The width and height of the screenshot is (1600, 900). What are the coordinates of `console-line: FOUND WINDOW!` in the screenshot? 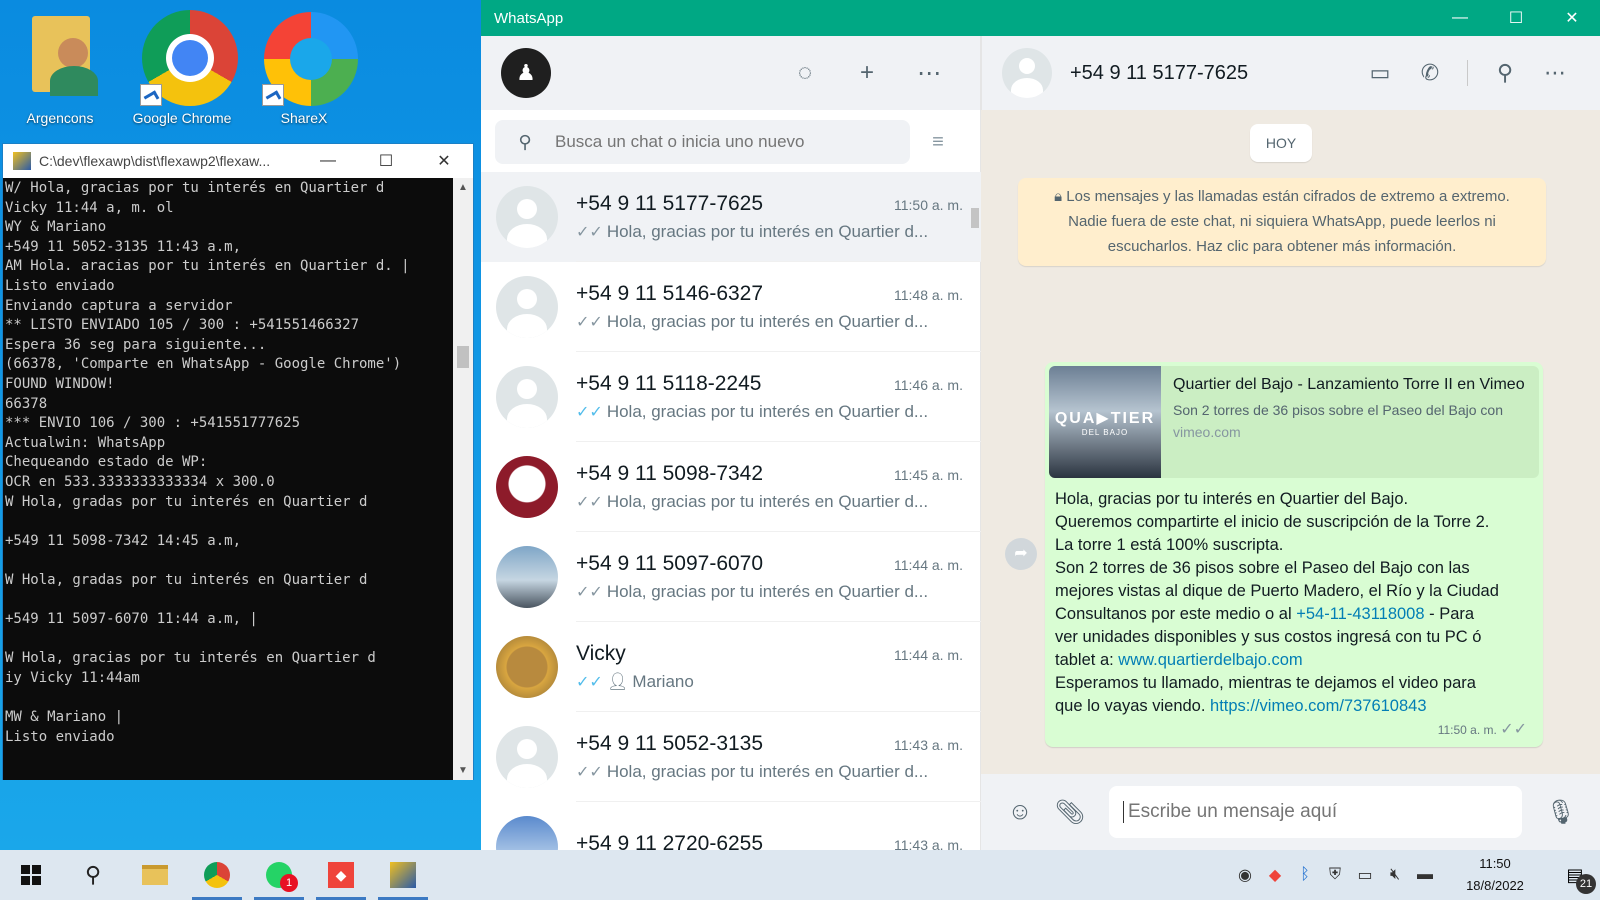 It's located at (60, 383).